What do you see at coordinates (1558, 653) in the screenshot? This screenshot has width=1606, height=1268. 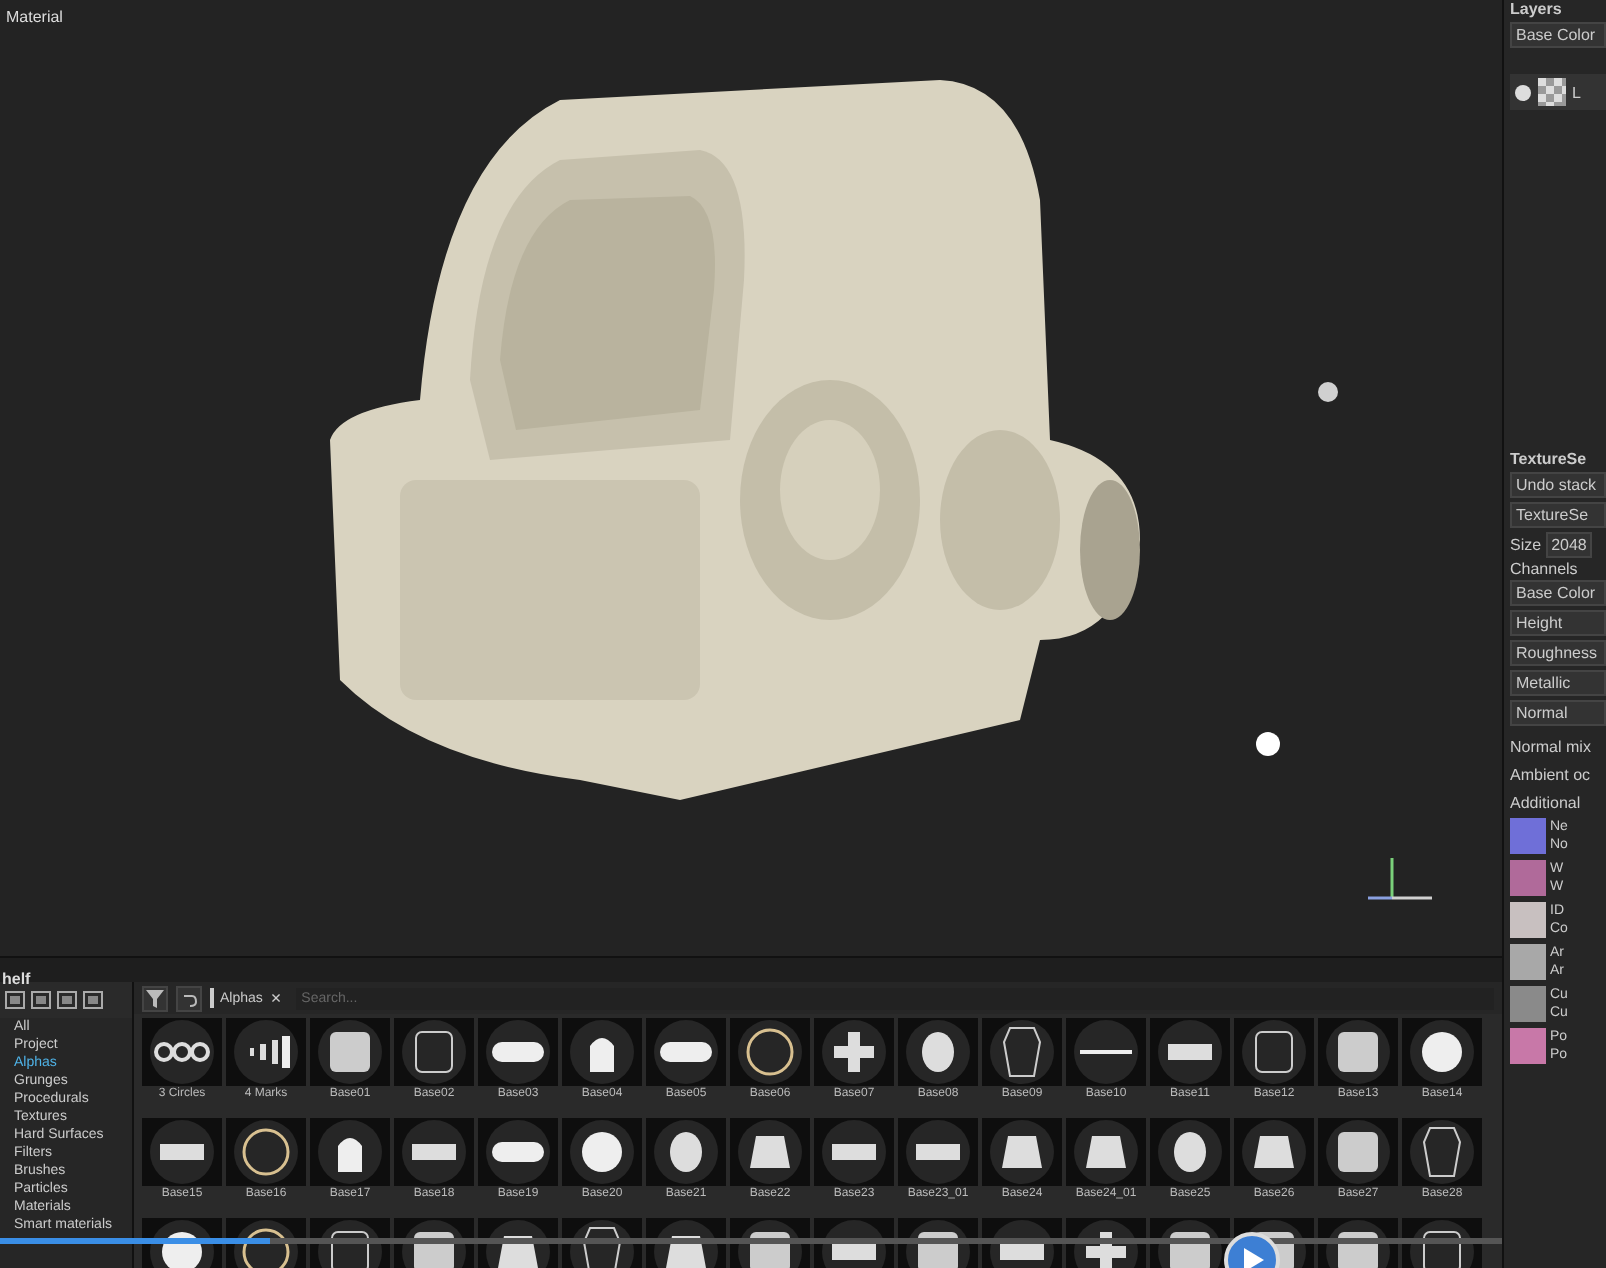 I see `channel-field: Roughness` at bounding box center [1558, 653].